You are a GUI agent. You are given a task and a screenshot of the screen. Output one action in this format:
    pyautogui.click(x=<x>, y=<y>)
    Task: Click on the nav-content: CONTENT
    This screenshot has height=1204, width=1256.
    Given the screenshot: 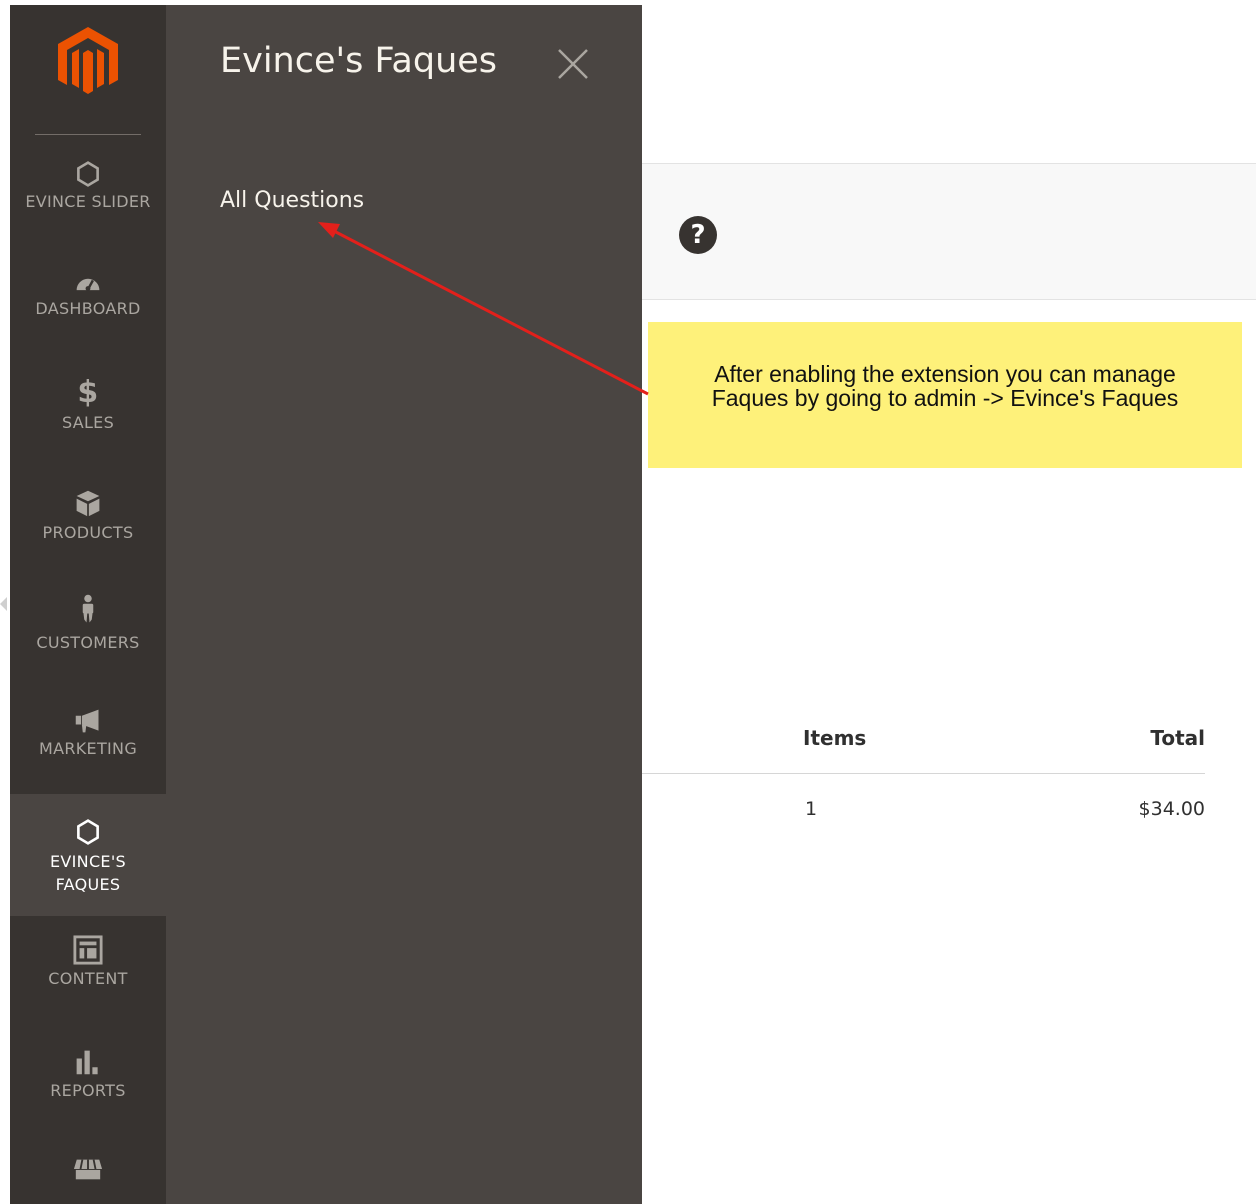 What is the action you would take?
    pyautogui.click(x=88, y=975)
    